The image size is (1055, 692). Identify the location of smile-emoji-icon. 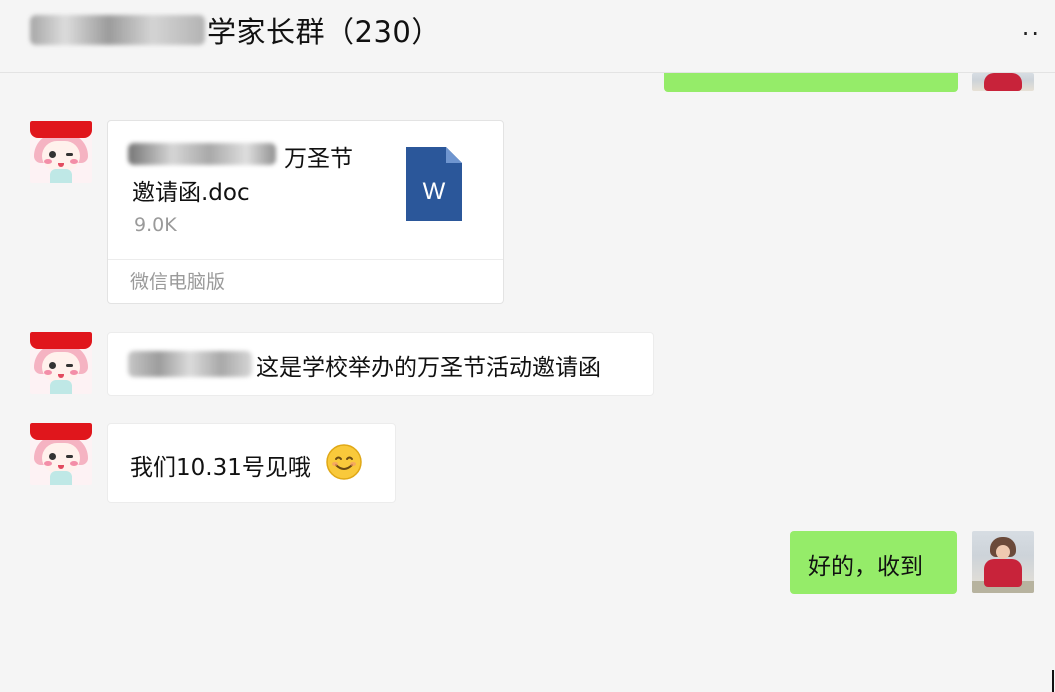
(344, 462).